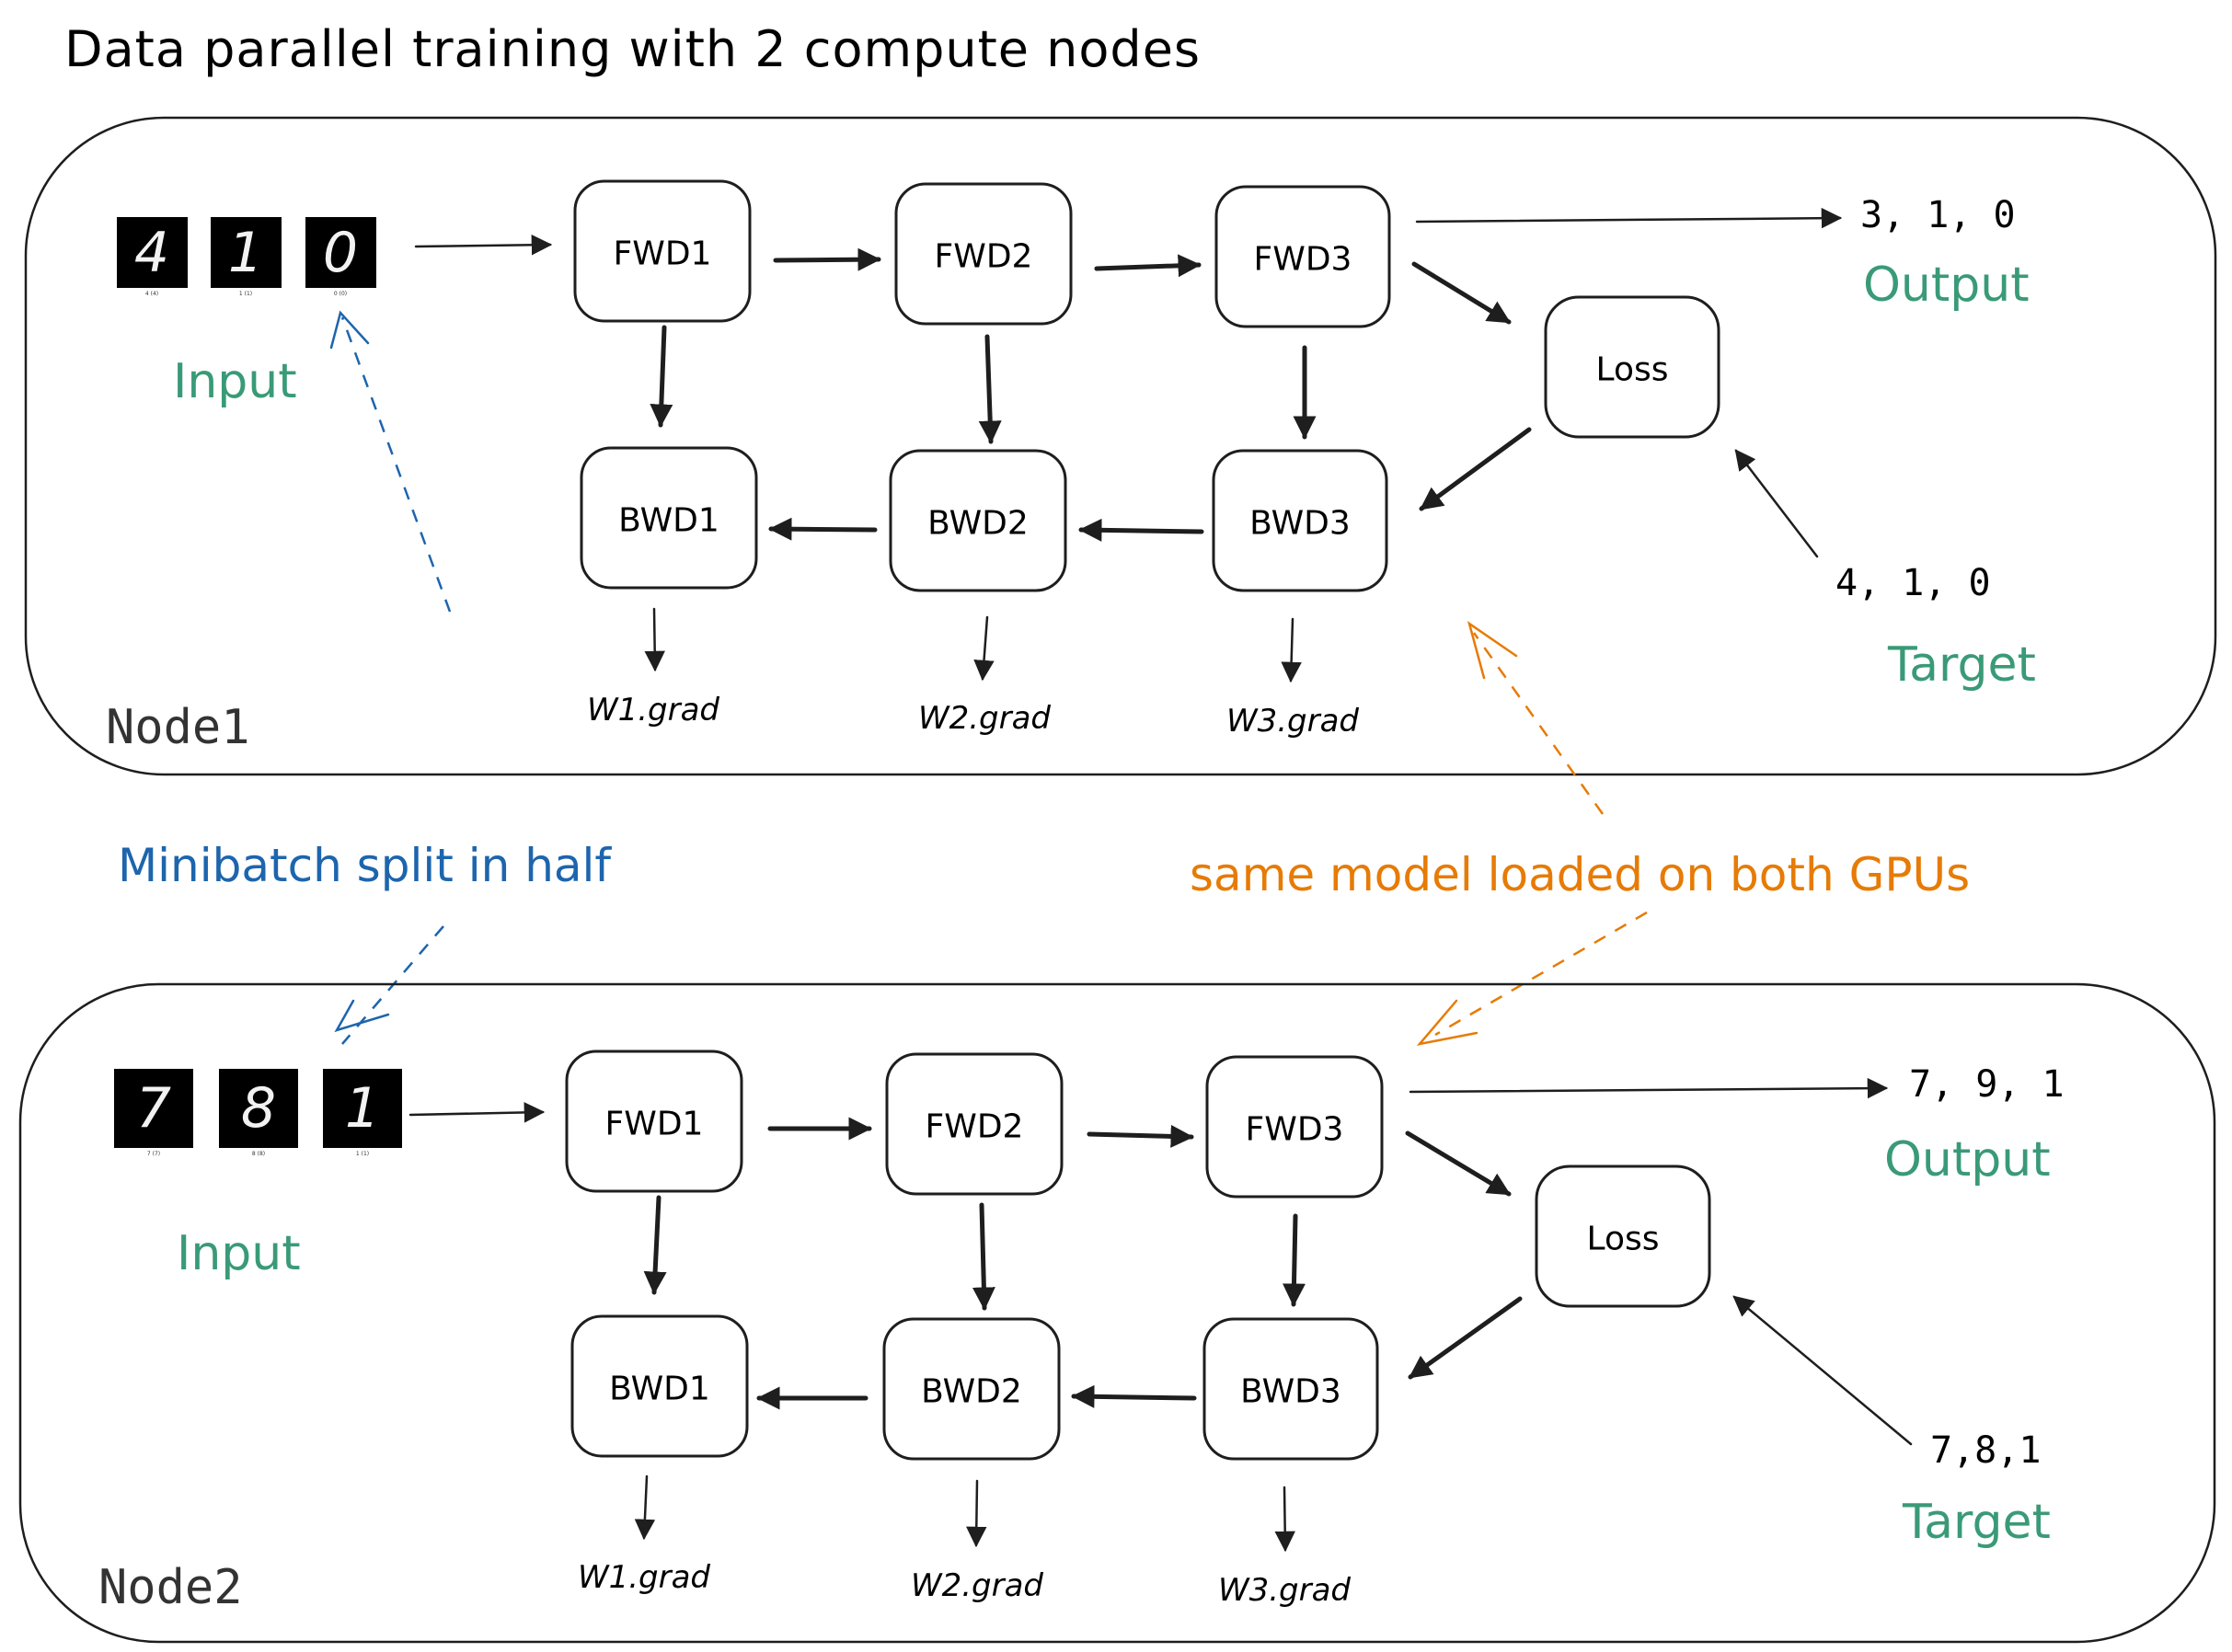 Image resolution: width=2232 pixels, height=1652 pixels. Describe the element at coordinates (1938, 215) in the screenshot. I see `output-values: 3, 1, 0` at that location.